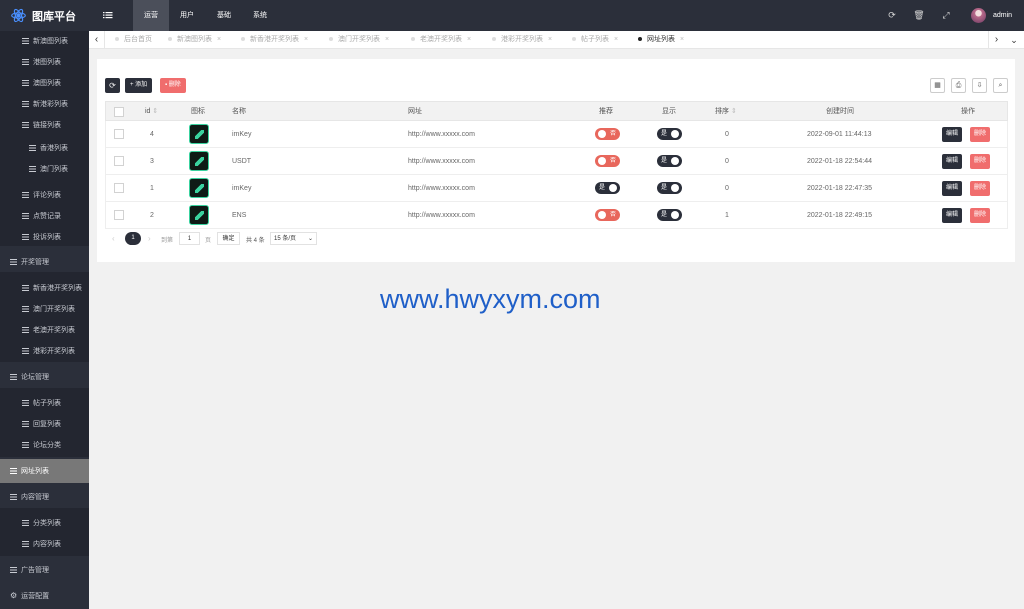  I want to click on sidebar-group-forum: 论坛管理, so click(44, 376).